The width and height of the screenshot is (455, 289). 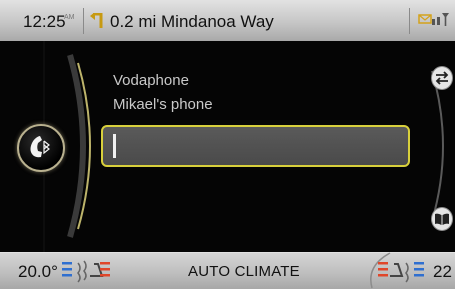 I want to click on bluetooth-phone-icon, so click(x=40, y=147).